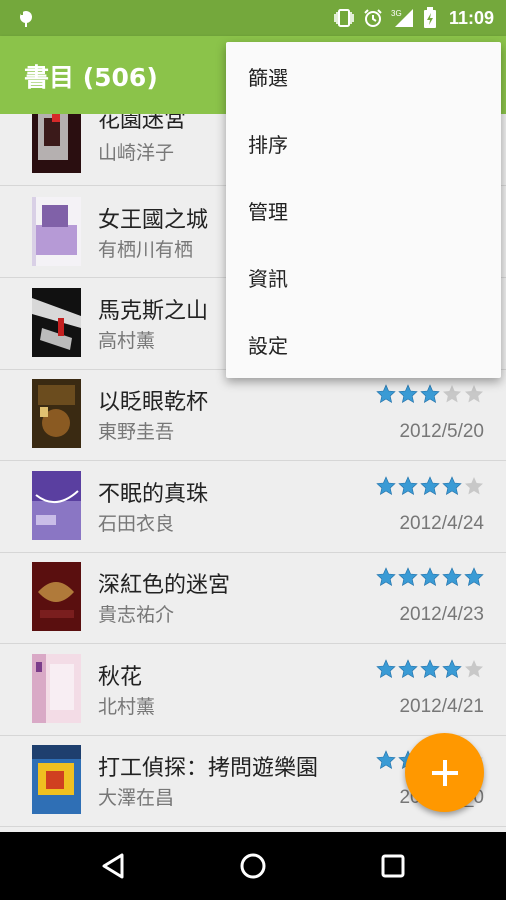 The height and width of the screenshot is (900, 506). I want to click on book-title: 馬克斯之山, so click(153, 311).